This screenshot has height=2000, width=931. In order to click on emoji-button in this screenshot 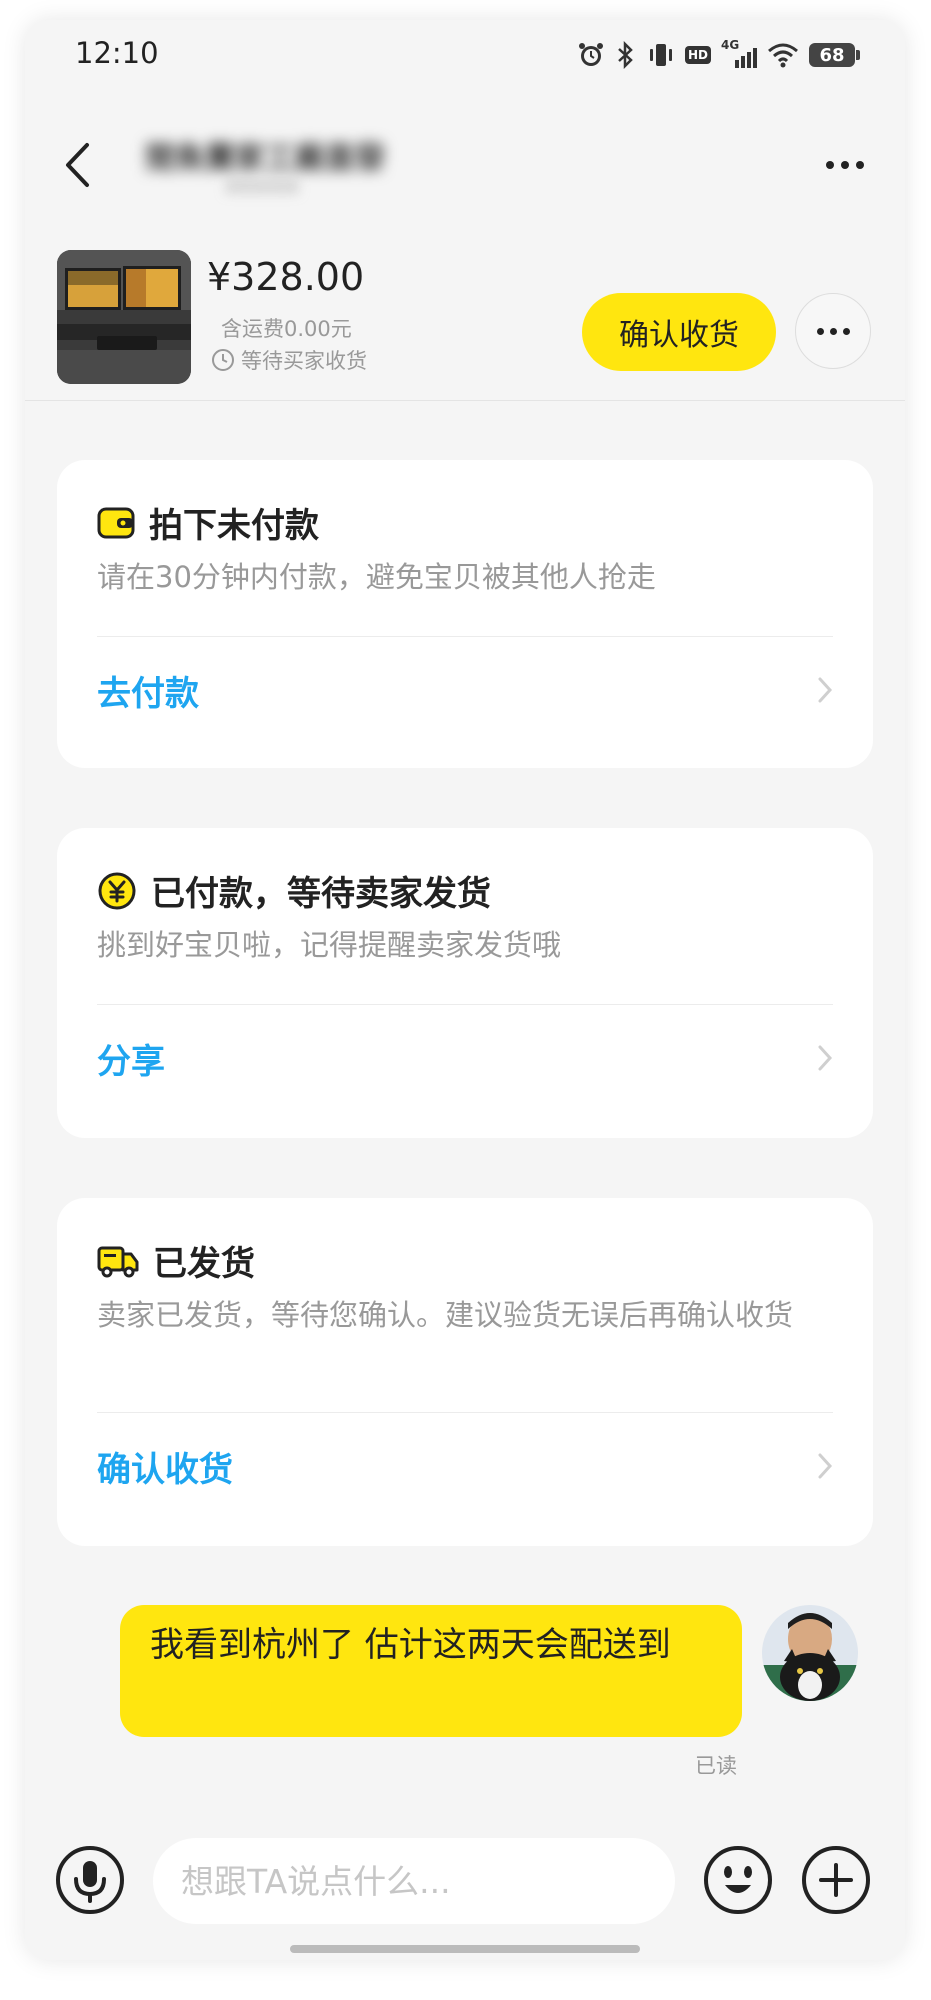, I will do `click(738, 1880)`.